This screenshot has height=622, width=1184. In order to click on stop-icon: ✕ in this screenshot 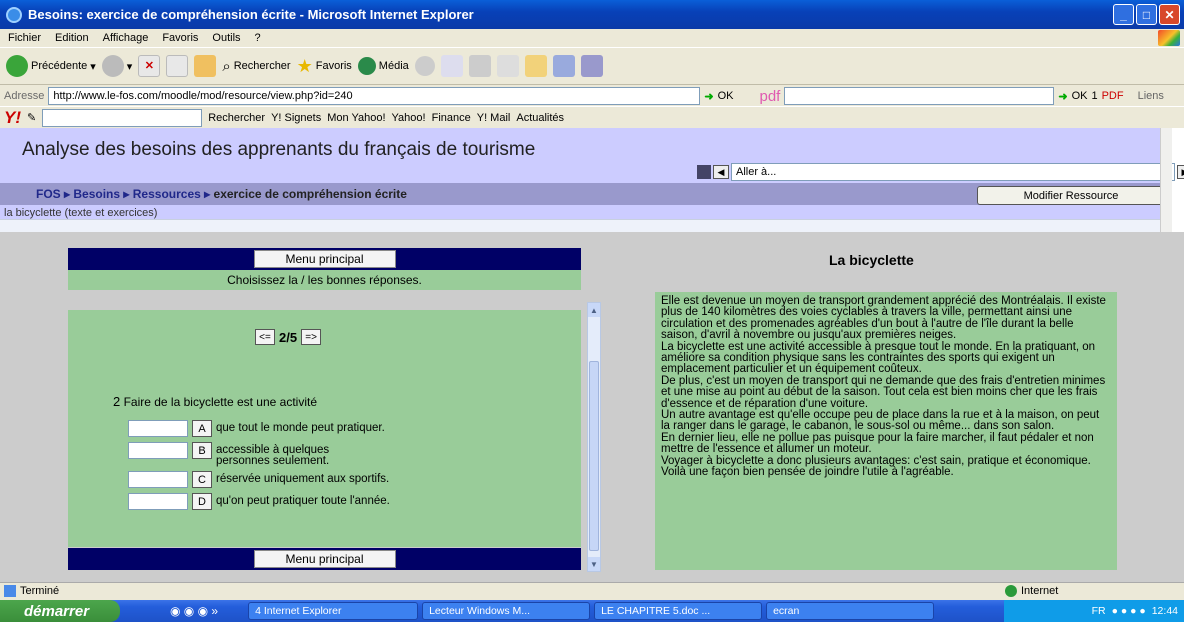, I will do `click(149, 66)`.